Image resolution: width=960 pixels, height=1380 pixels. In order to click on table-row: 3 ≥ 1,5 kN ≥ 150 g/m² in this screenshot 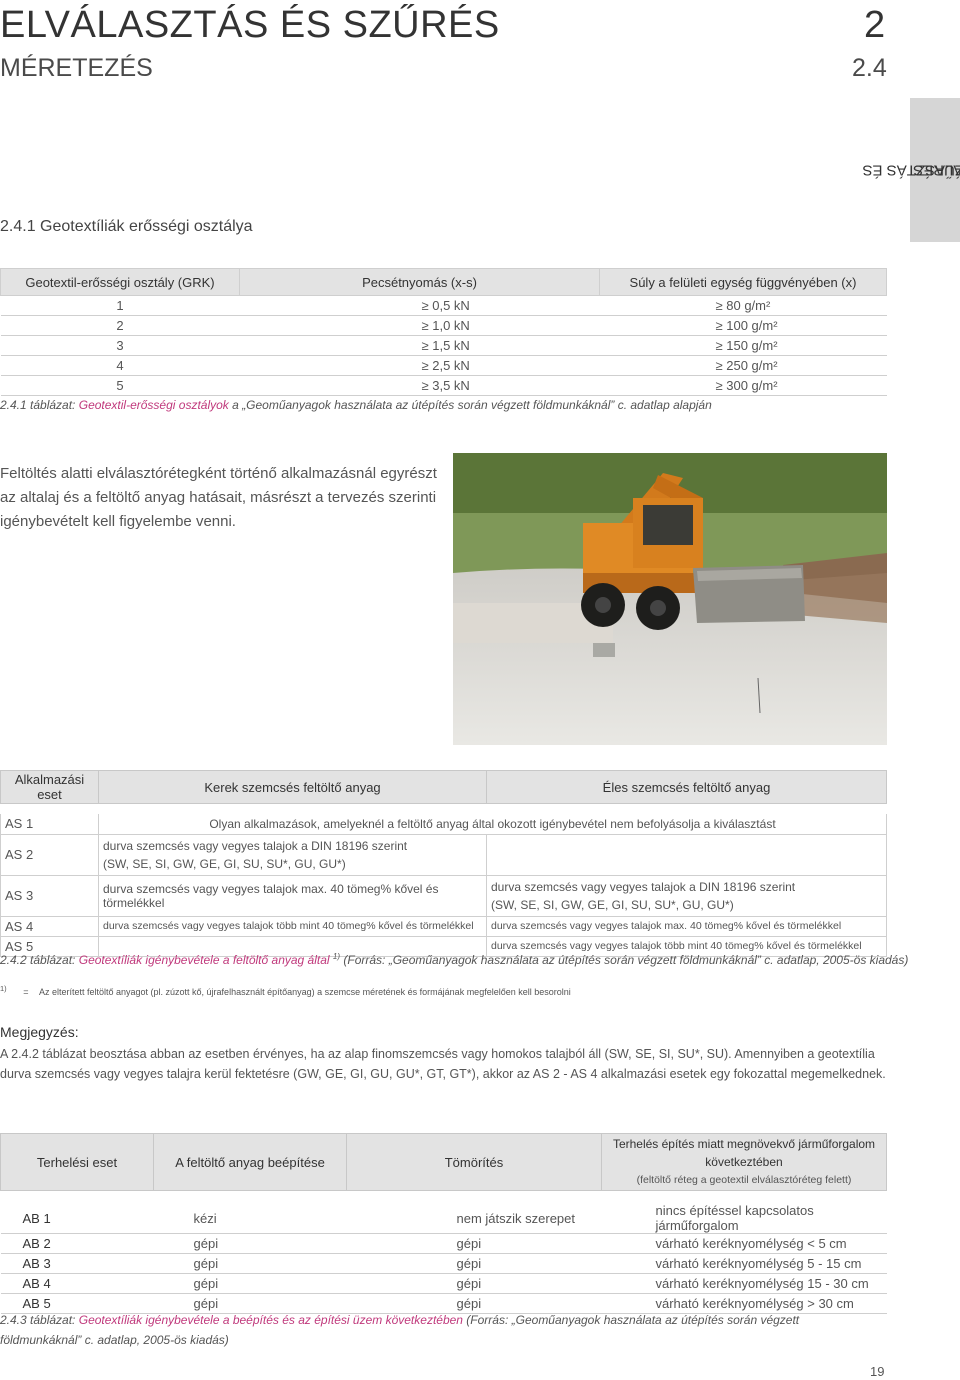, I will do `click(443, 345)`.